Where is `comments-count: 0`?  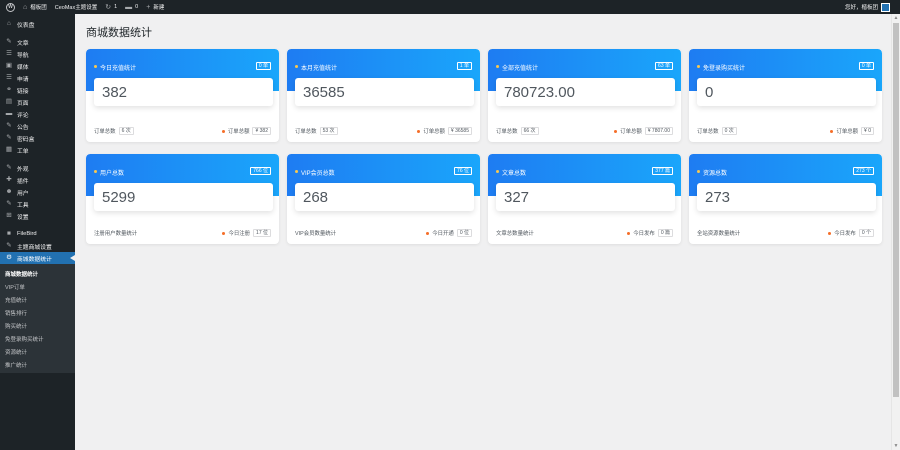
comments-count: 0 is located at coordinates (137, 7).